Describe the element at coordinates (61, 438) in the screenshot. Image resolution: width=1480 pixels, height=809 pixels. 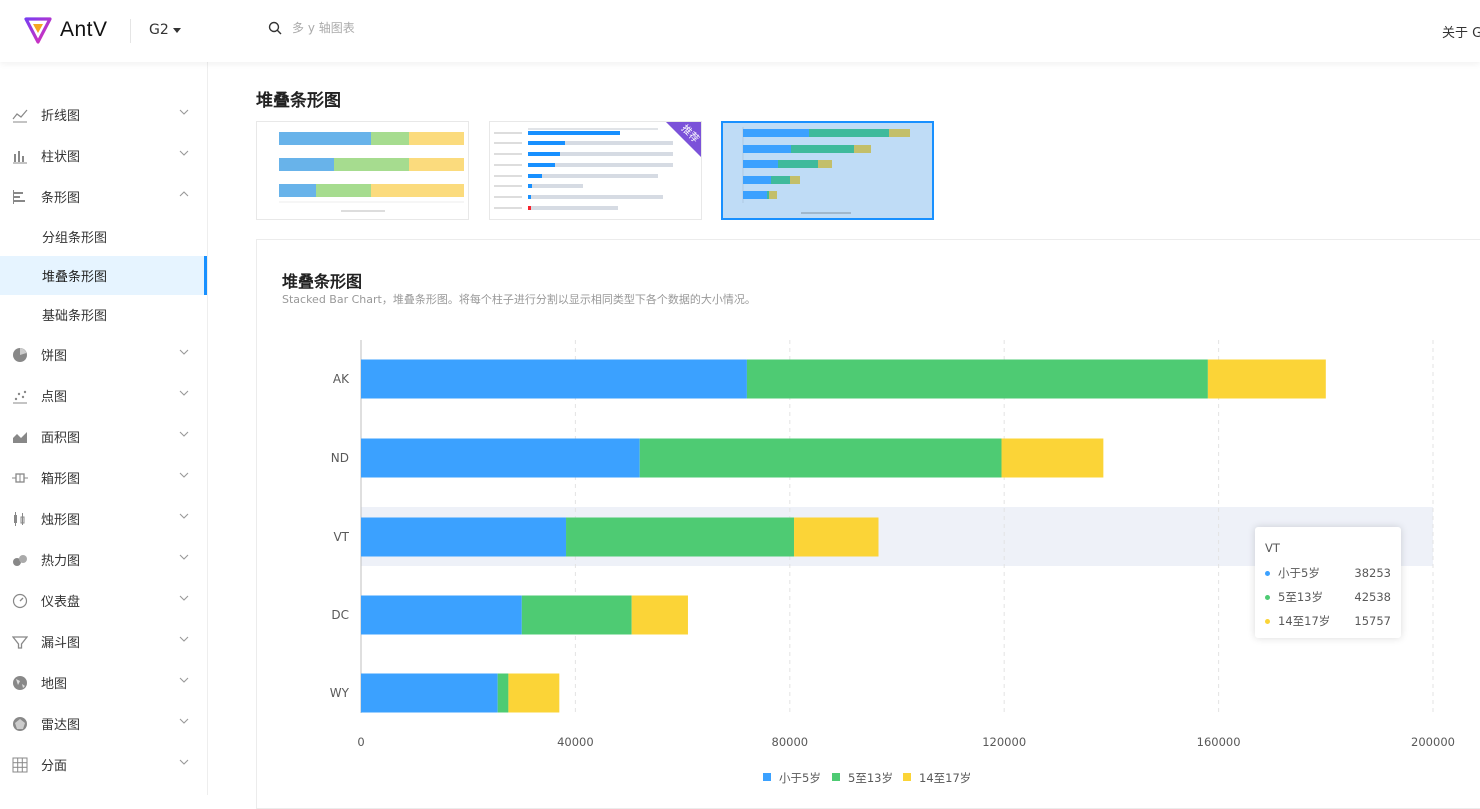
I see `sidebar-item-label: 面积图` at that location.